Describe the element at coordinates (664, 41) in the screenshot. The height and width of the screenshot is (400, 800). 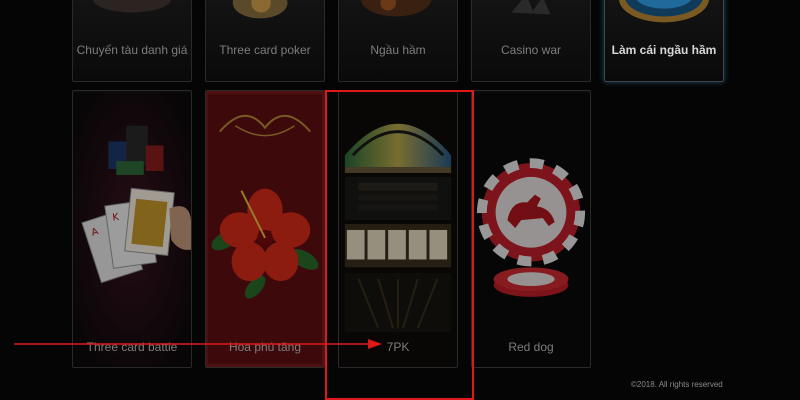
I see `game-tile-lam-cai-ngau-ham: Làm cái ngầu hầm` at that location.